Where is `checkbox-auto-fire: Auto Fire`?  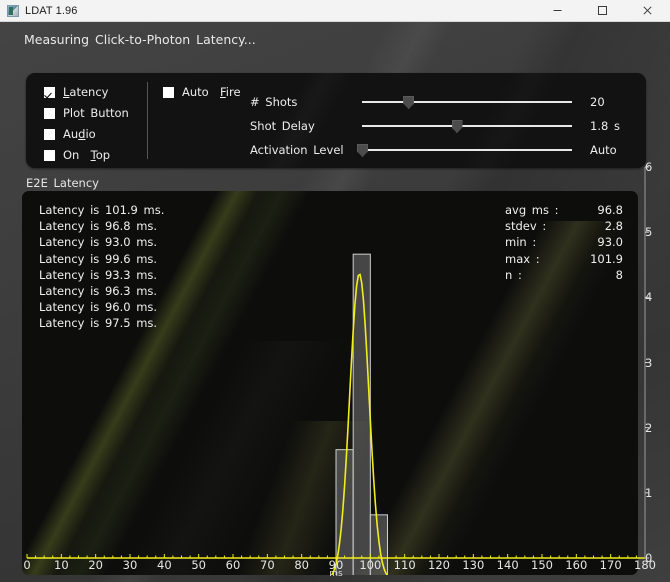
checkbox-auto-fire: Auto Fire is located at coordinates (202, 92).